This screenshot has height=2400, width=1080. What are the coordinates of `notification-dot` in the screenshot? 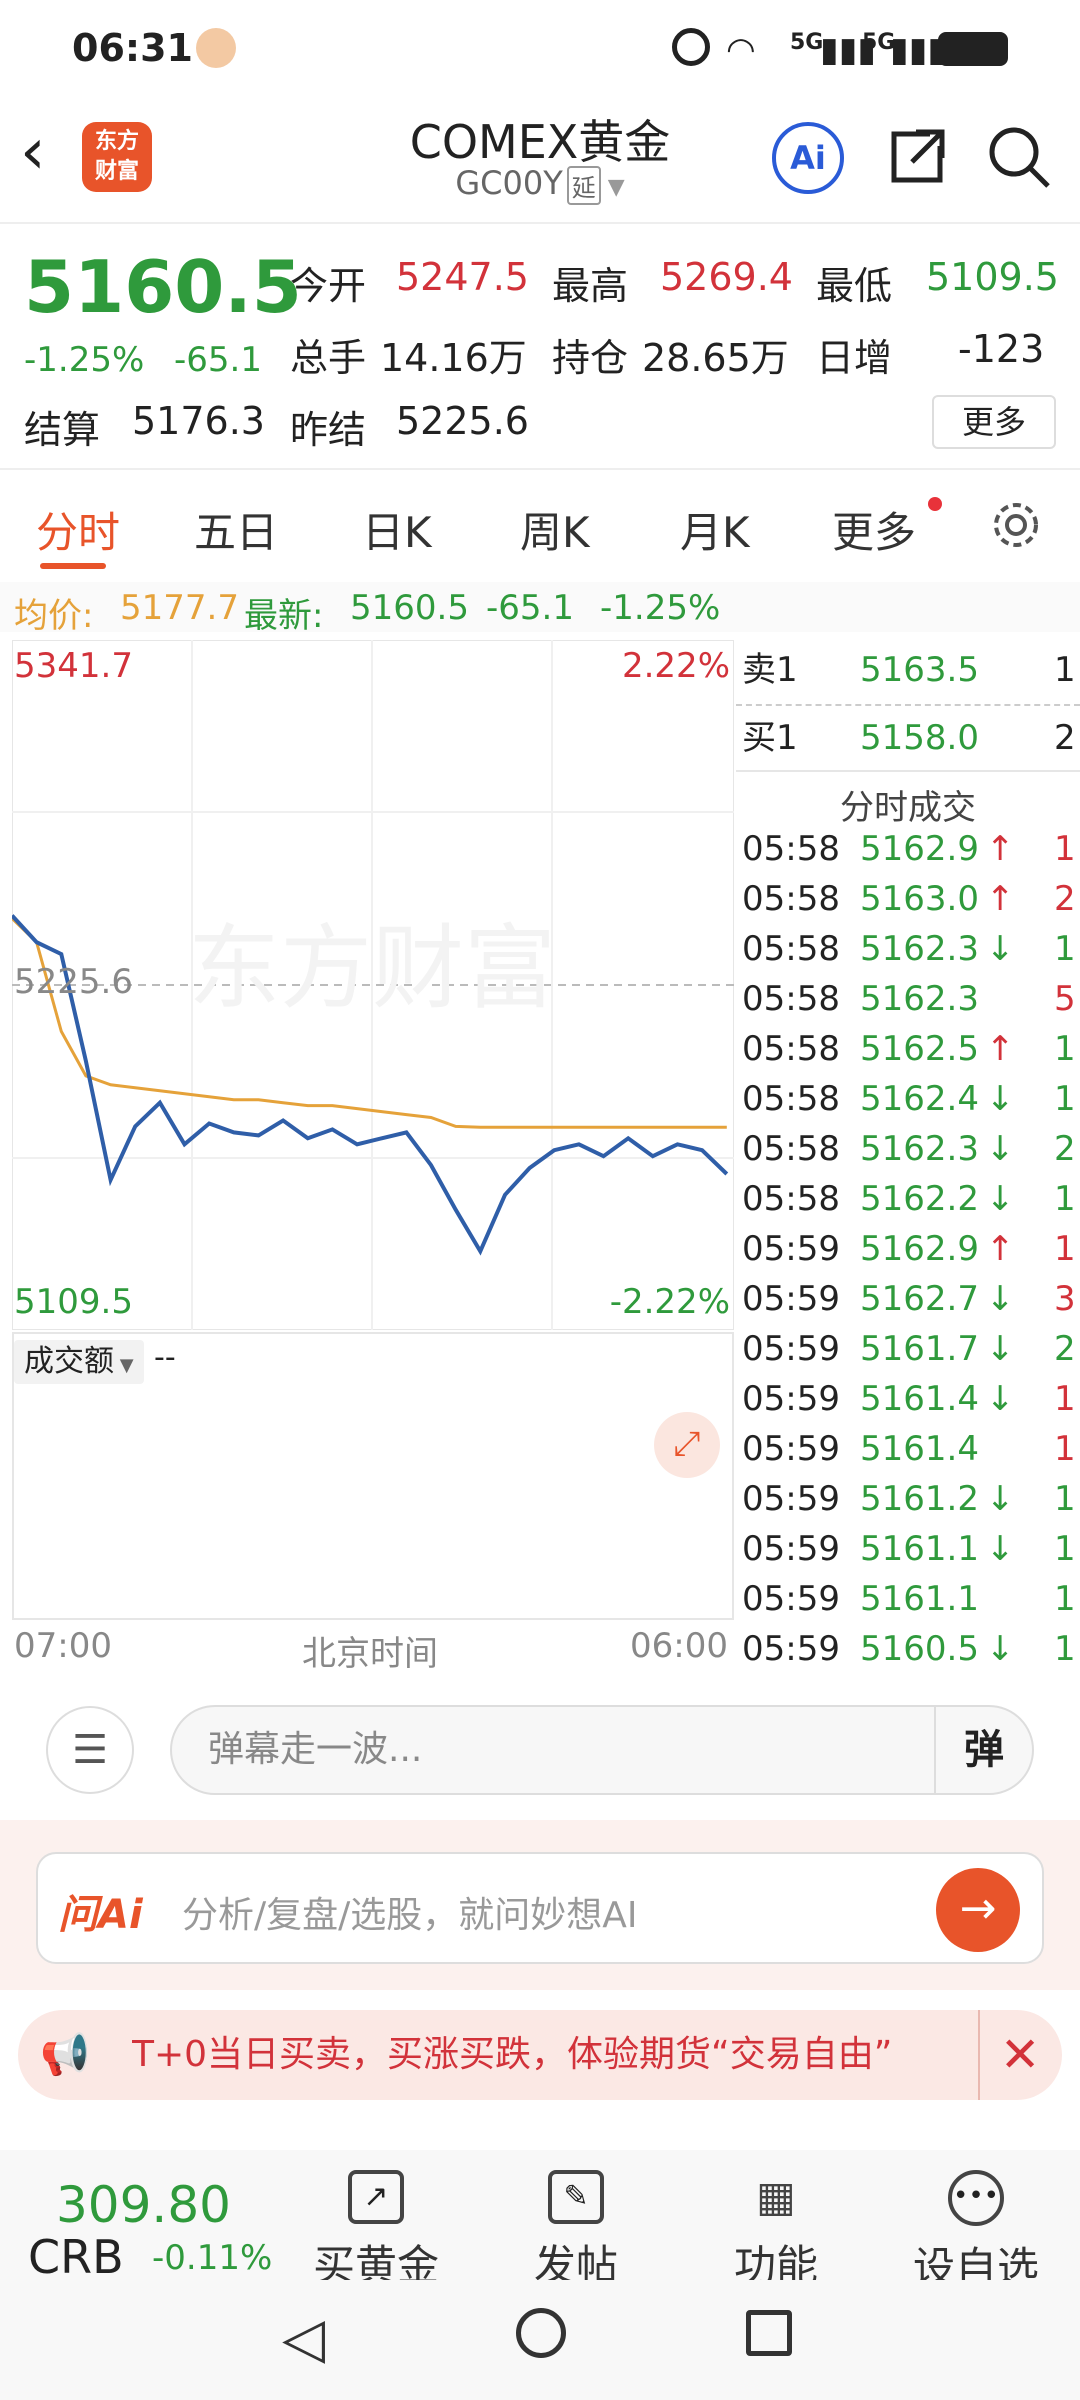 It's located at (935, 504).